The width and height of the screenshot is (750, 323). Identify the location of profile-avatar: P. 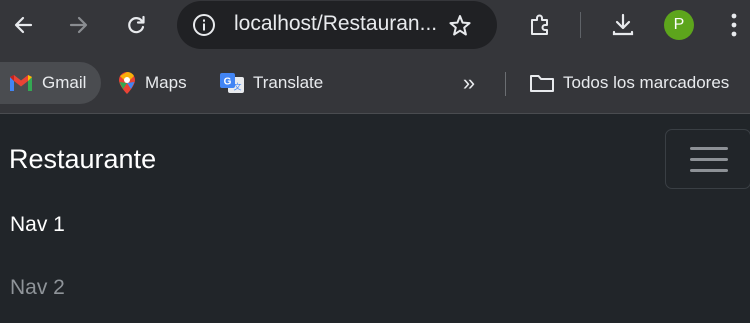
(679, 25).